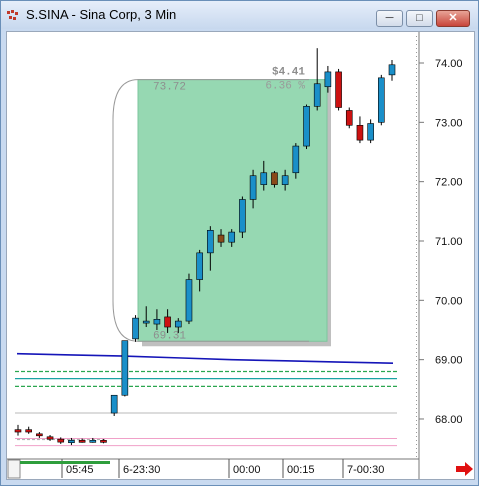  I want to click on scroll-handle, so click(14, 469).